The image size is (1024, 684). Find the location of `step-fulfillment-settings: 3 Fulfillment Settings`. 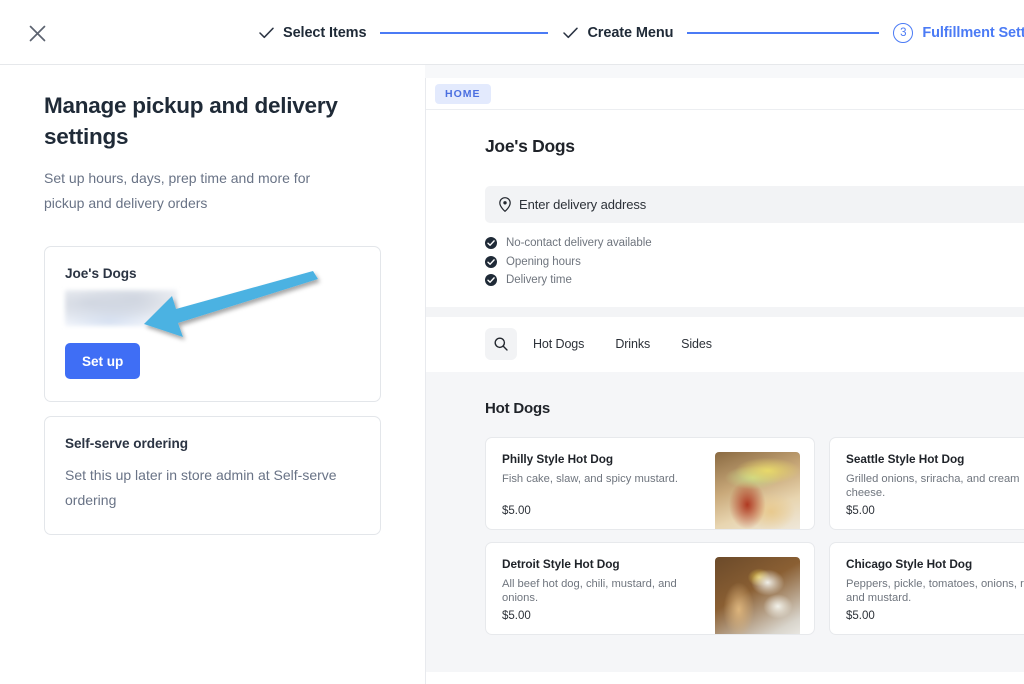

step-fulfillment-settings: 3 Fulfillment Settings is located at coordinates (958, 32).